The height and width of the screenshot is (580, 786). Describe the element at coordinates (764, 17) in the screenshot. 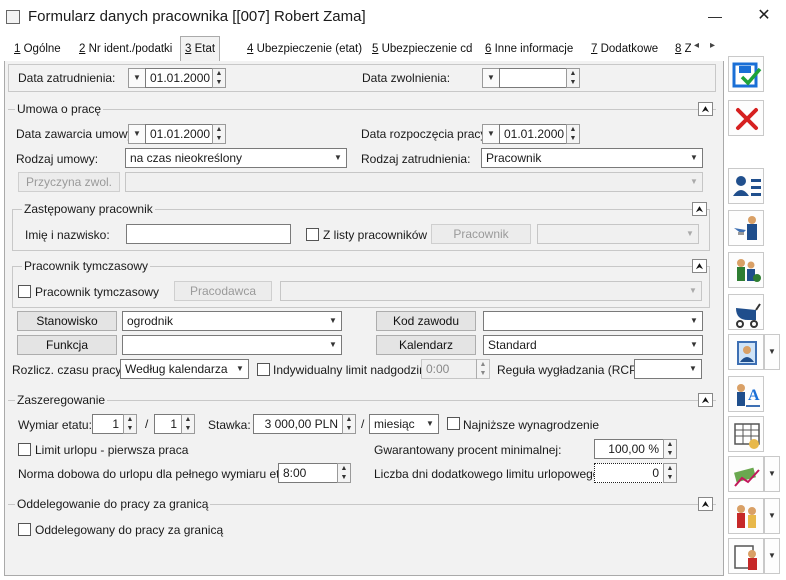

I see `close-window-button: ✕` at that location.